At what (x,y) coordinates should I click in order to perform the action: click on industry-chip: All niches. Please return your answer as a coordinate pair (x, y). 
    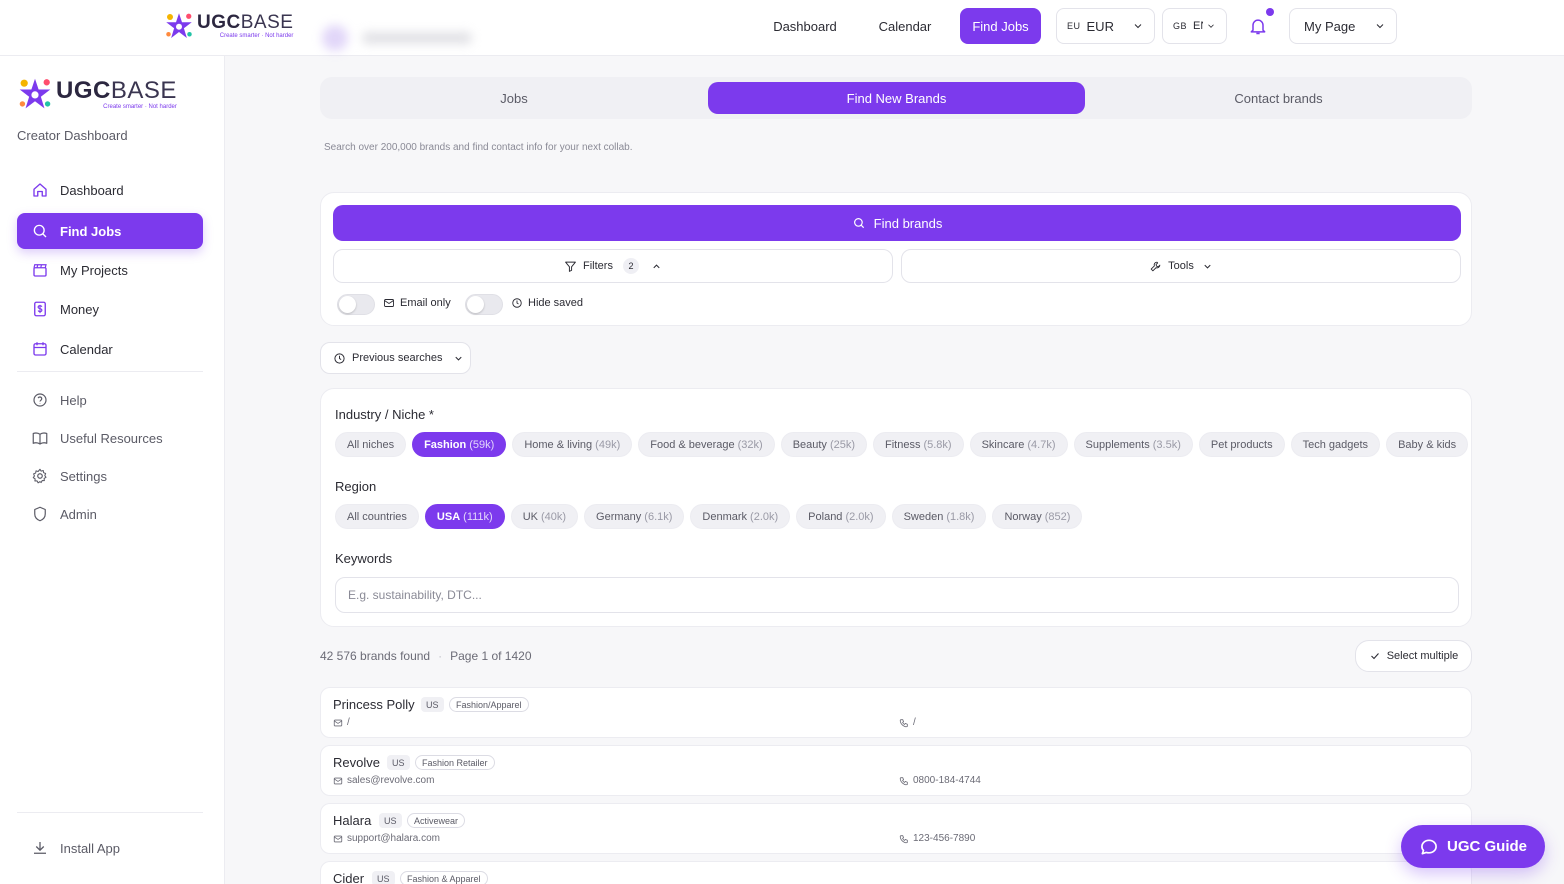
    Looking at the image, I should click on (371, 444).